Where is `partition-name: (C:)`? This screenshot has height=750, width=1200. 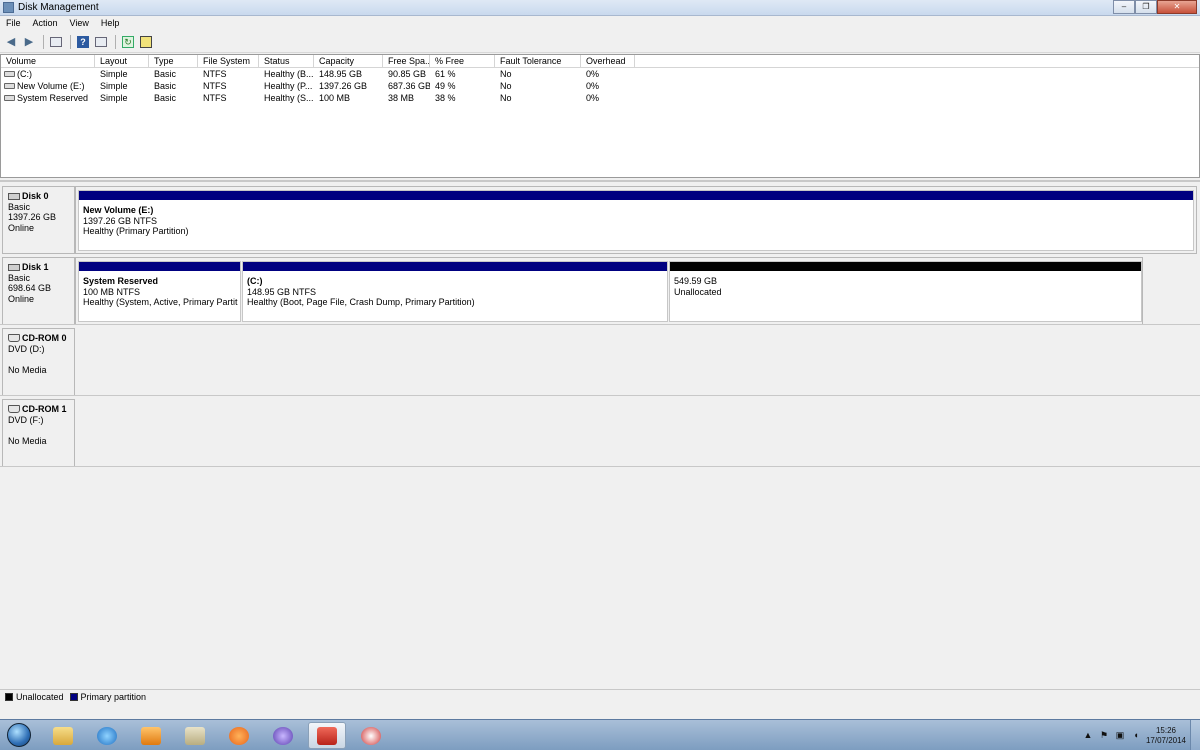 partition-name: (C:) is located at coordinates (255, 281).